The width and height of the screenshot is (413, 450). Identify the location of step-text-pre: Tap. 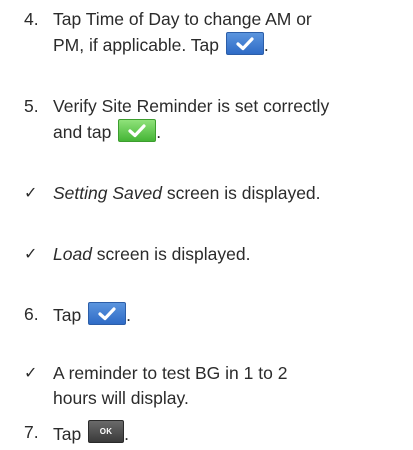
(69, 19).